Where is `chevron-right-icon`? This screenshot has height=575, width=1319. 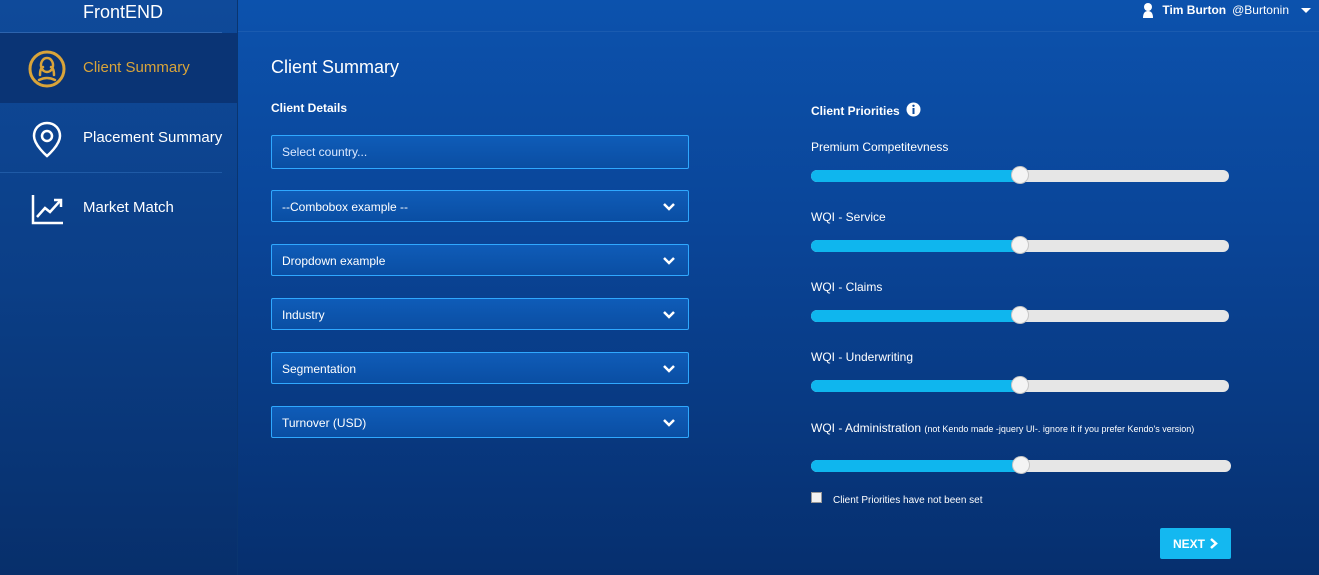
chevron-right-icon is located at coordinates (1214, 543).